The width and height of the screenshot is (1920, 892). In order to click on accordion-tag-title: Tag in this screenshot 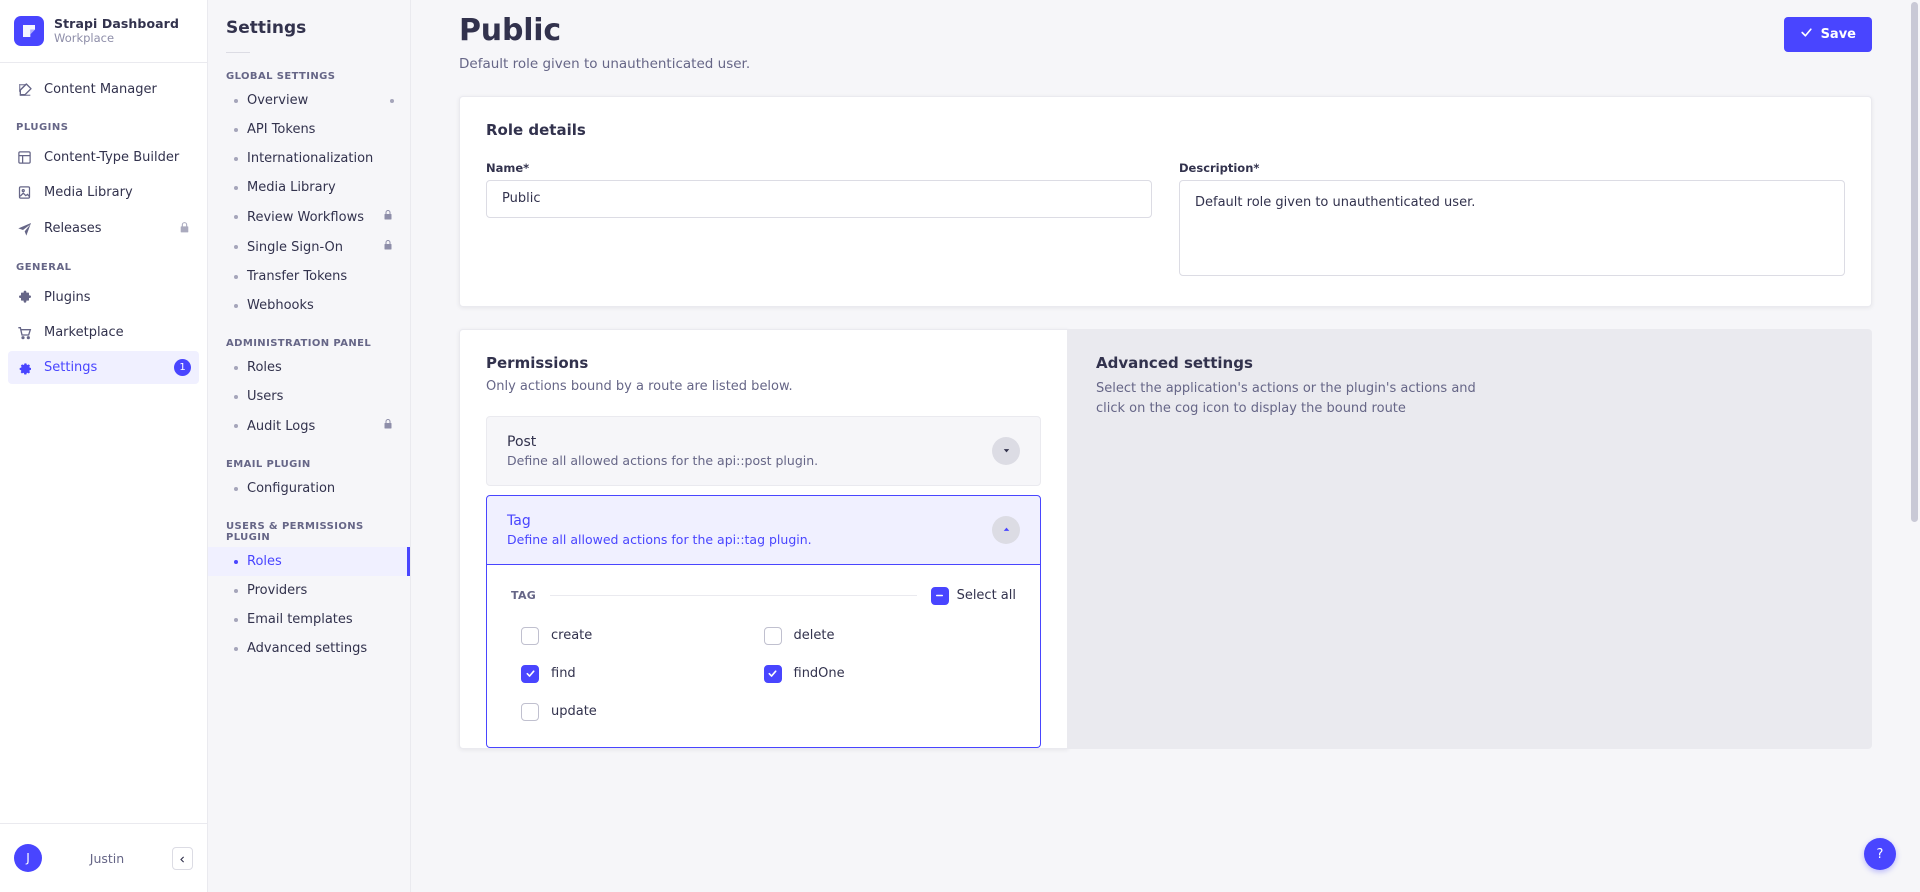, I will do `click(519, 520)`.